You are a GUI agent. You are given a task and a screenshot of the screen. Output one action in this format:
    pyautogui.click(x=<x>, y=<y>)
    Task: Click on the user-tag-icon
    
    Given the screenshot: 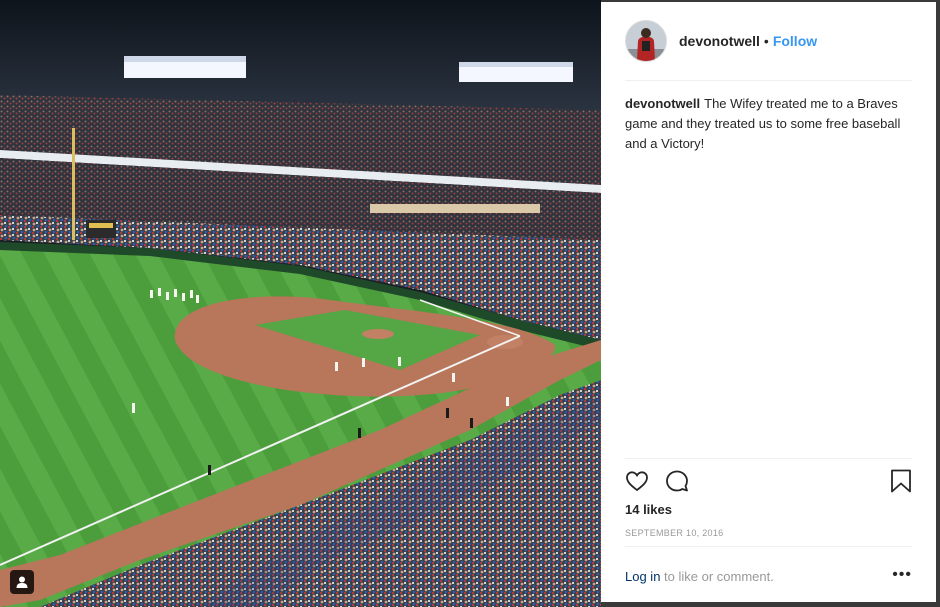 What is the action you would take?
    pyautogui.click(x=22, y=582)
    